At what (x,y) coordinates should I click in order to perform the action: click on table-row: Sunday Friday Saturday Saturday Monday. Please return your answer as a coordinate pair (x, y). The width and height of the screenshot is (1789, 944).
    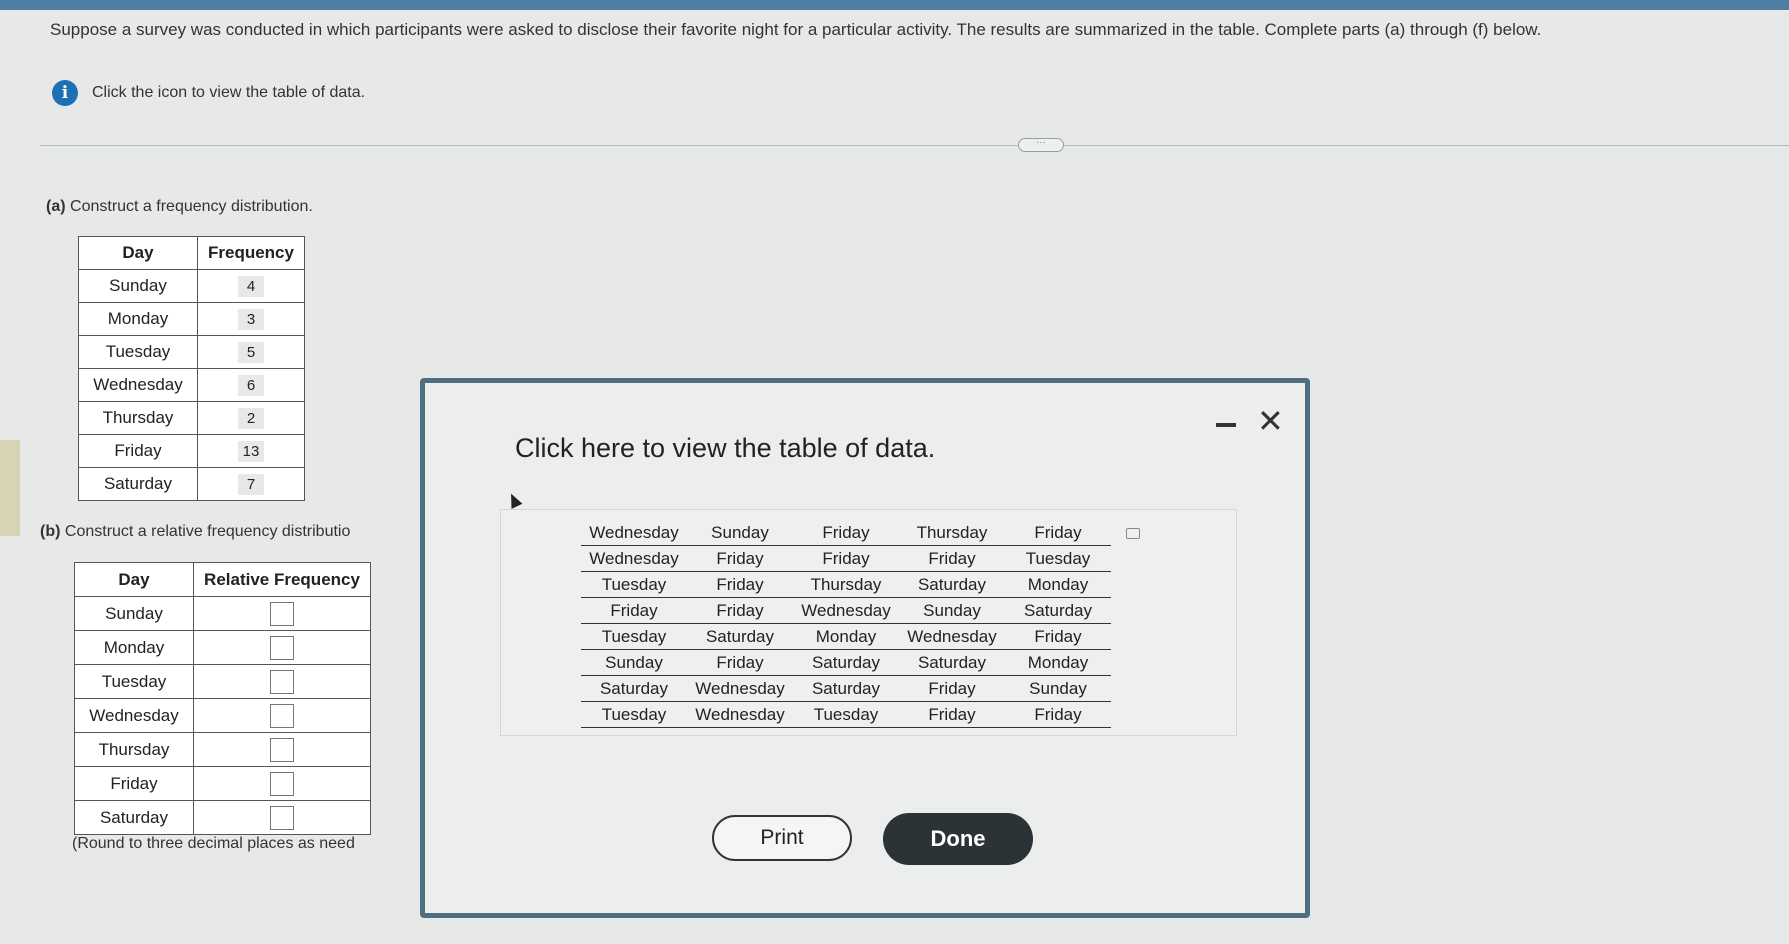
    Looking at the image, I should click on (846, 662).